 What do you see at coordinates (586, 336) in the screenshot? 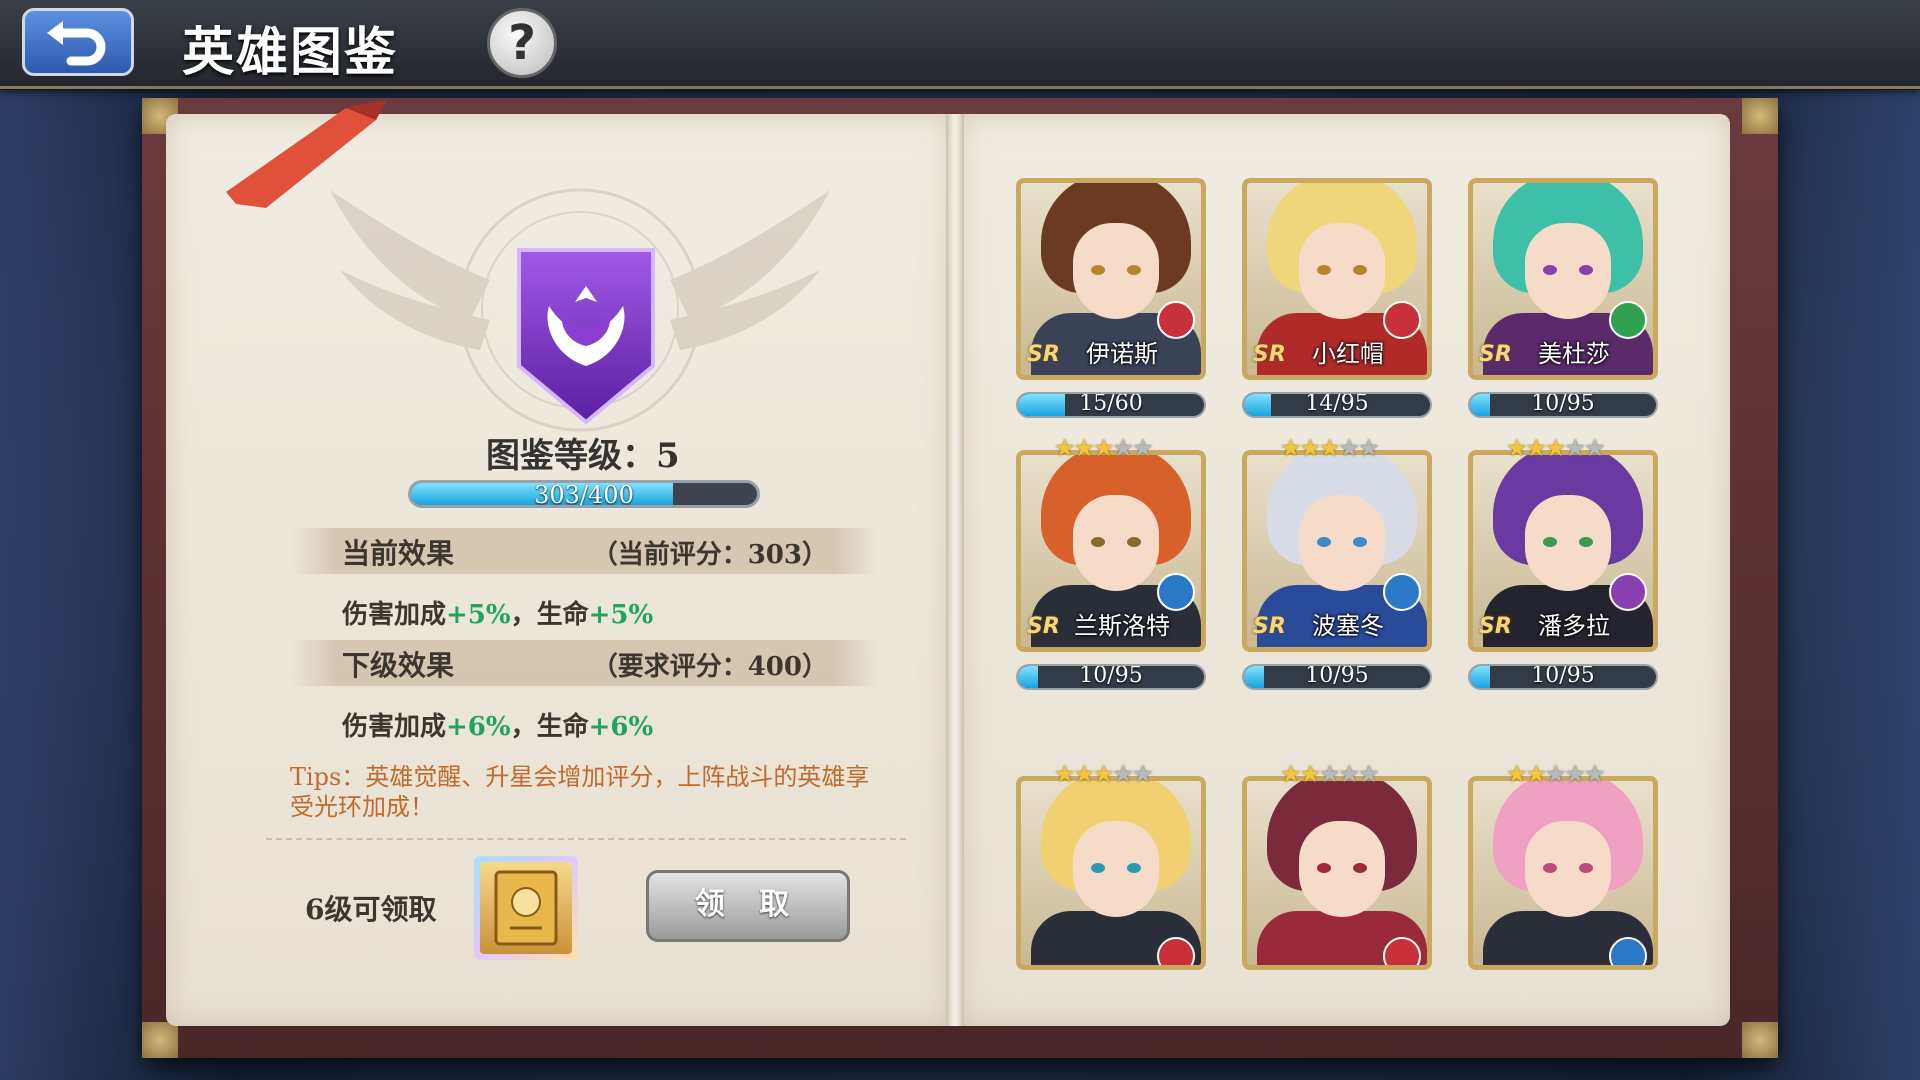
I see `collection-emblem-icon` at bounding box center [586, 336].